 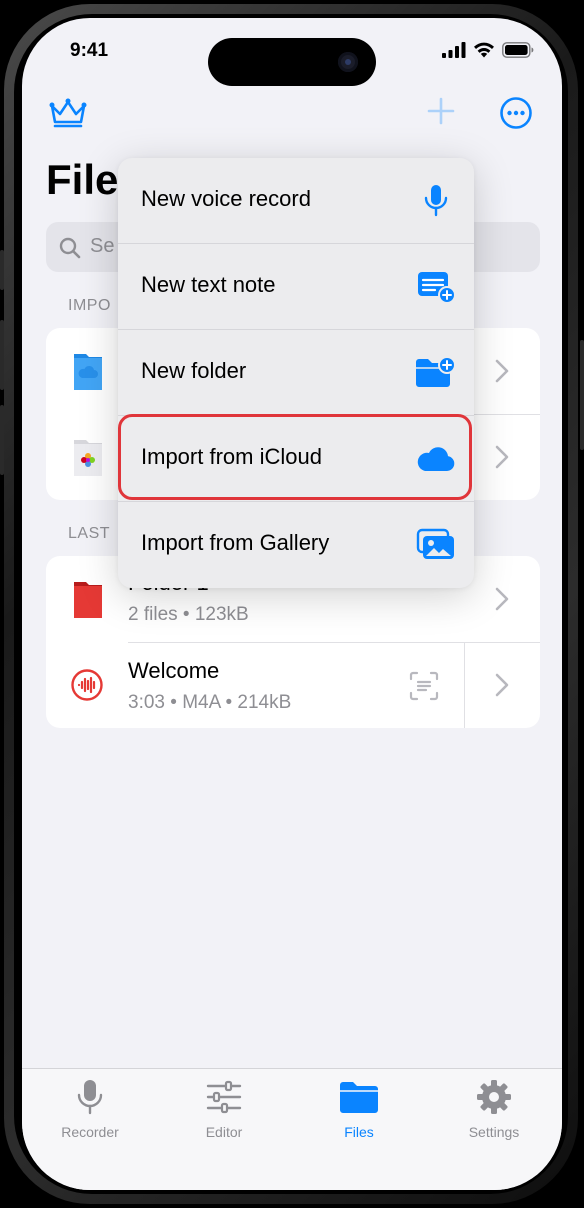 What do you see at coordinates (292, 62) in the screenshot?
I see `dynamic-island` at bounding box center [292, 62].